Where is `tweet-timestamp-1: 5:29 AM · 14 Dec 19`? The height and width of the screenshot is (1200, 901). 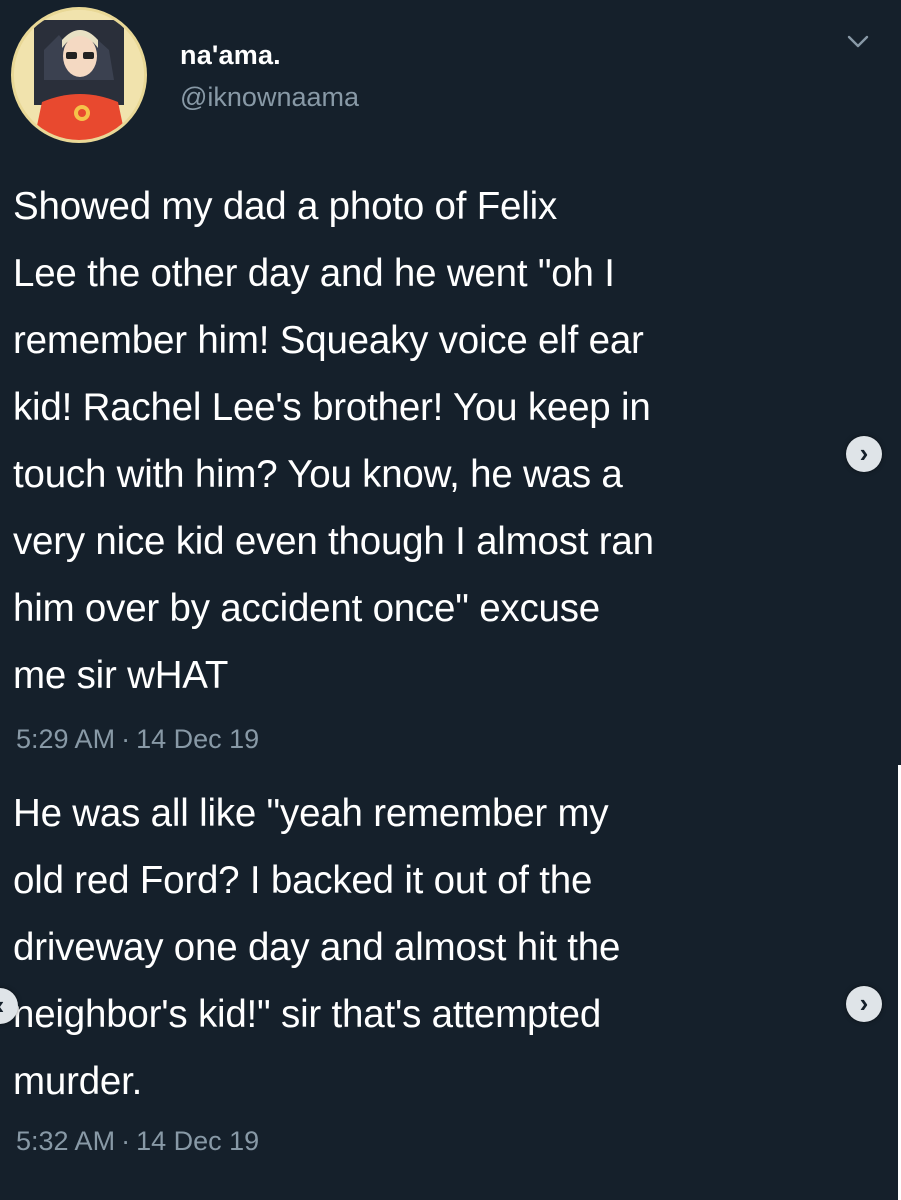 tweet-timestamp-1: 5:29 AM · 14 Dec 19 is located at coordinates (137, 739).